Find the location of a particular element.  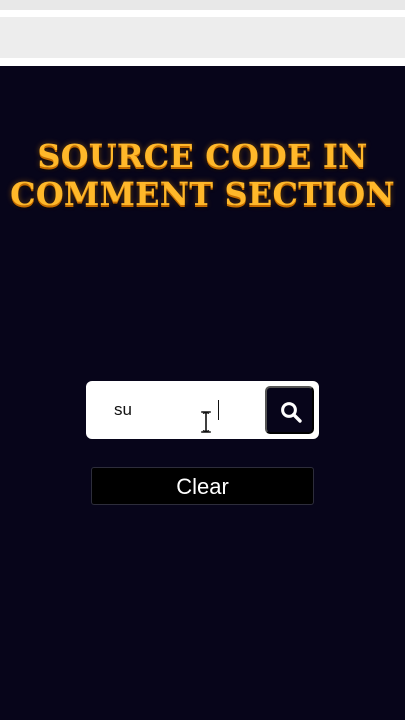

text-cursor is located at coordinates (218, 410).